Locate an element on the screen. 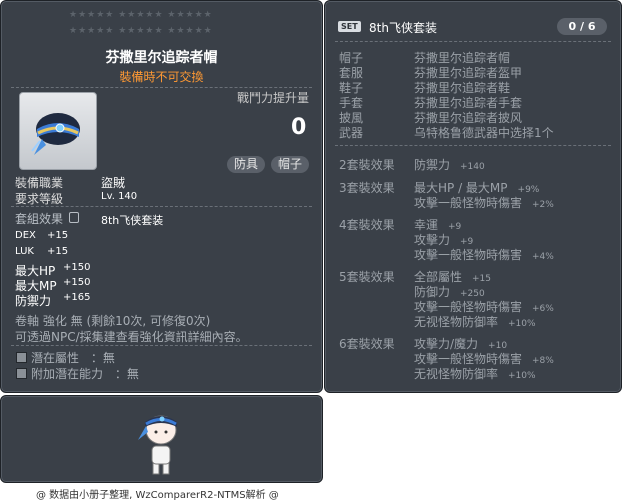 Image resolution: width=622 pixels, height=501 pixels. set-bonus-line: 攻擊一般怪物時傷害 +4% is located at coordinates (484, 255).